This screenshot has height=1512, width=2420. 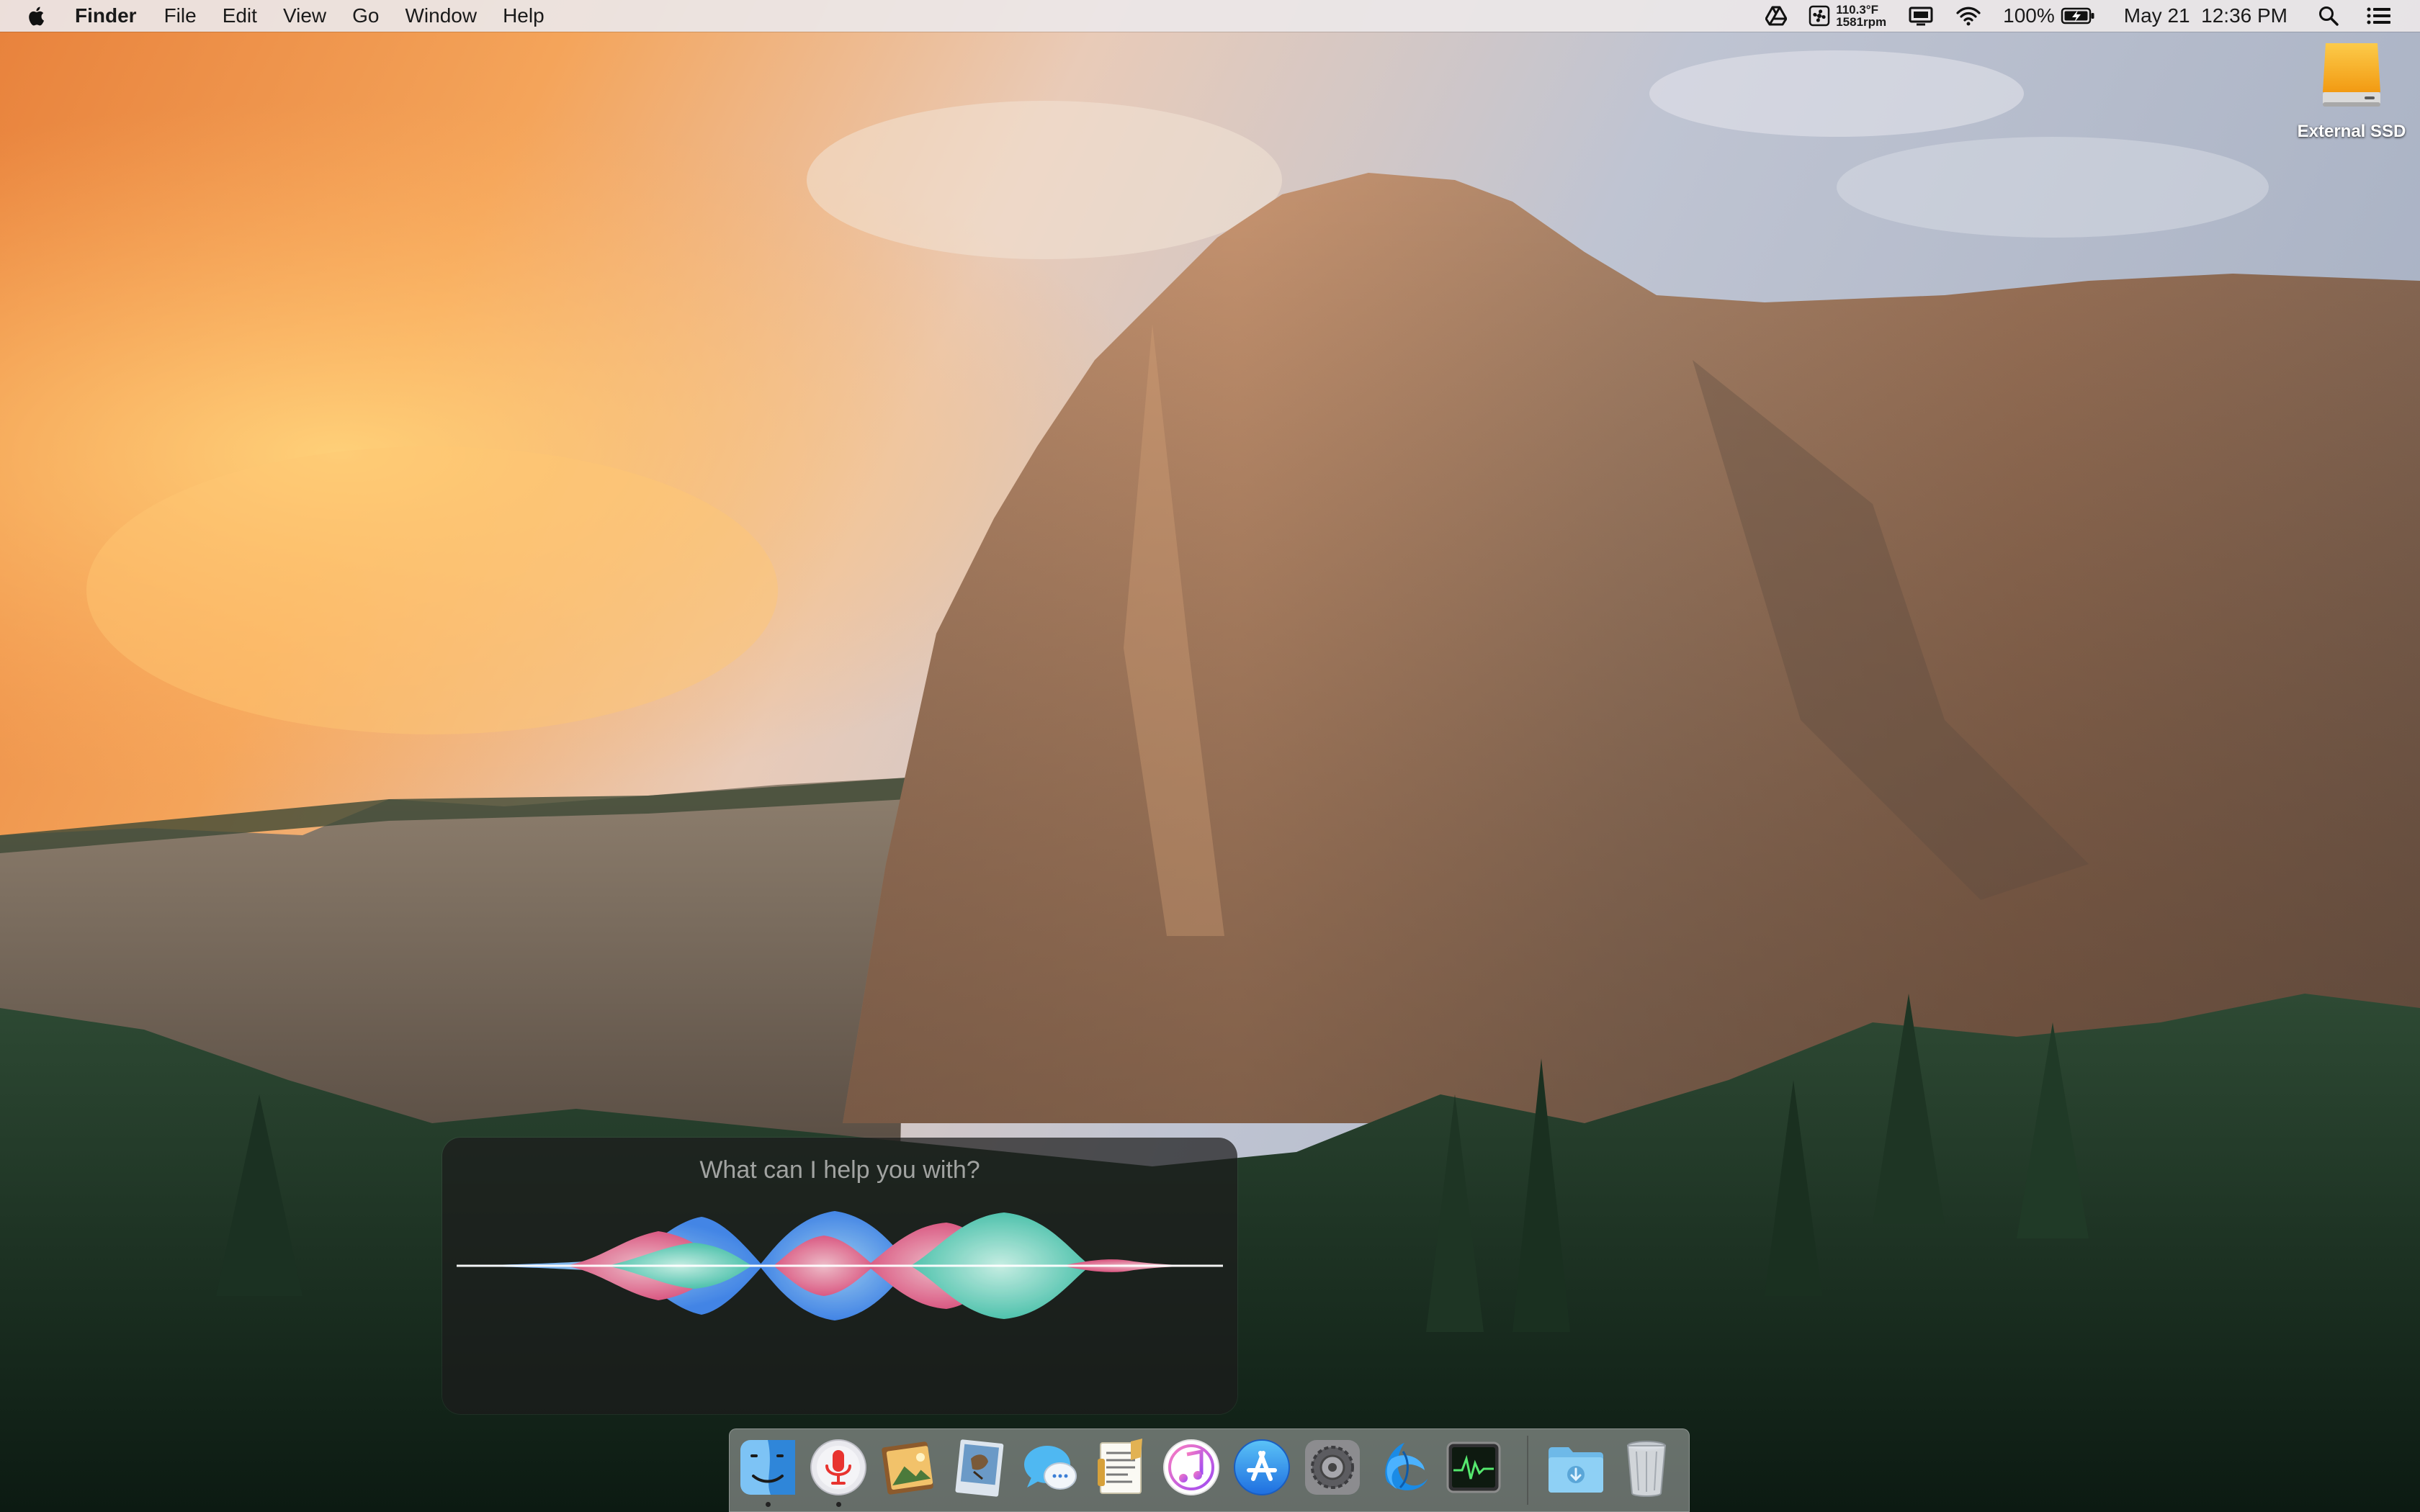 I want to click on fan-monitor-icon: 110.3°F 1581rpm, so click(x=1847, y=16).